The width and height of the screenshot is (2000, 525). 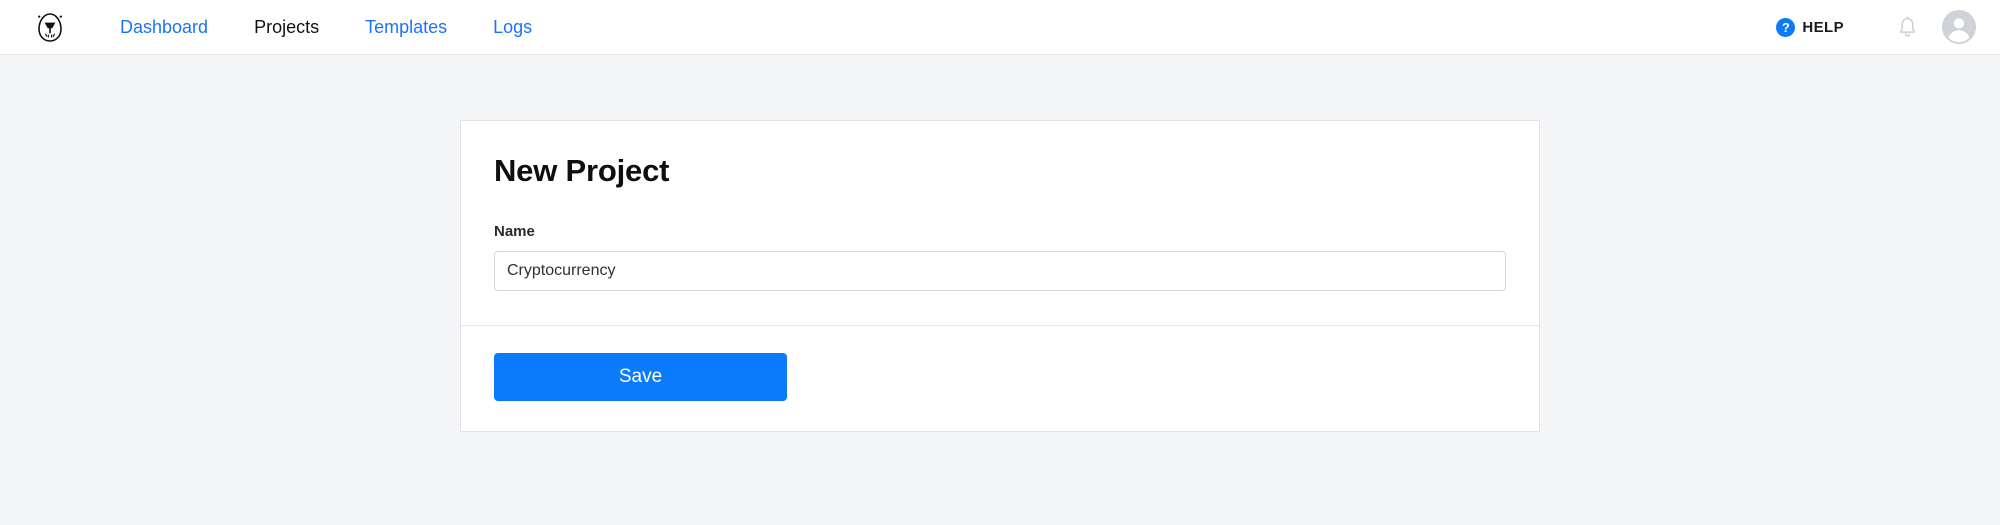 I want to click on user-avatar-icon, so click(x=1959, y=27).